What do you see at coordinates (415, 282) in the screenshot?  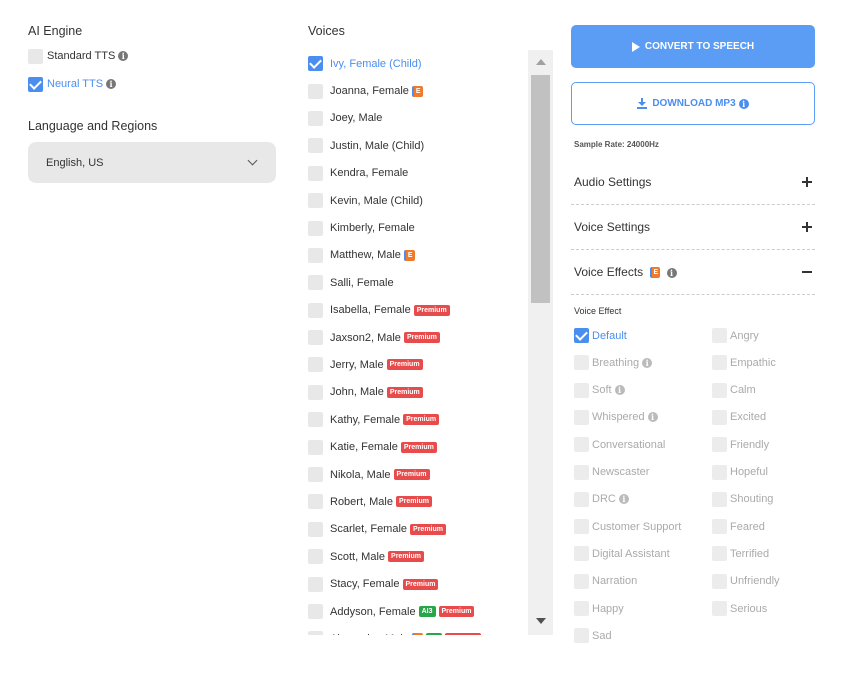 I see `voice-item: Salli, Female` at bounding box center [415, 282].